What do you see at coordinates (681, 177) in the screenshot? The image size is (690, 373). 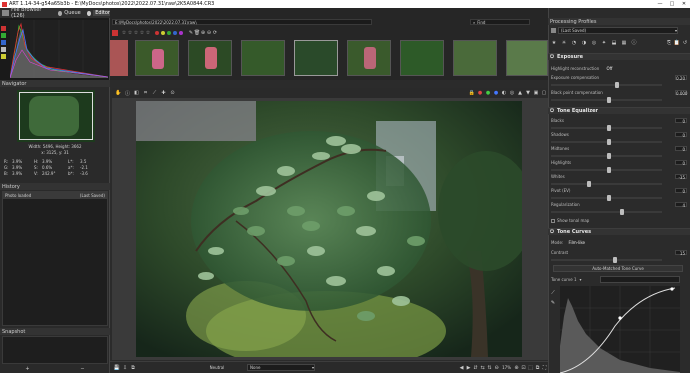 I see `tone-eq-band-value: -35` at bounding box center [681, 177].